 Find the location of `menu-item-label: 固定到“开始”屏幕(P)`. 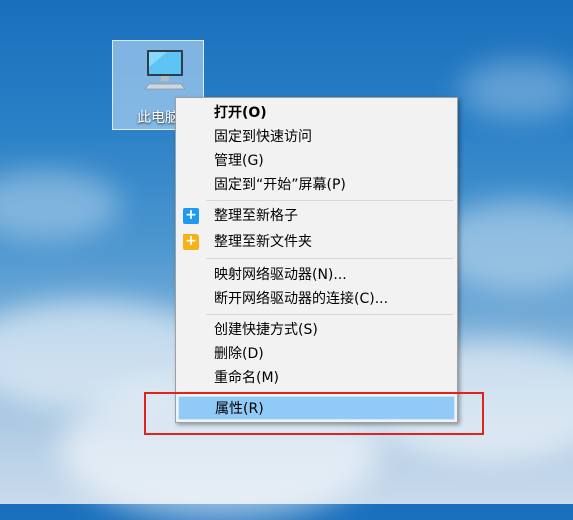

menu-item-label: 固定到“开始”屏幕(P) is located at coordinates (280, 185).